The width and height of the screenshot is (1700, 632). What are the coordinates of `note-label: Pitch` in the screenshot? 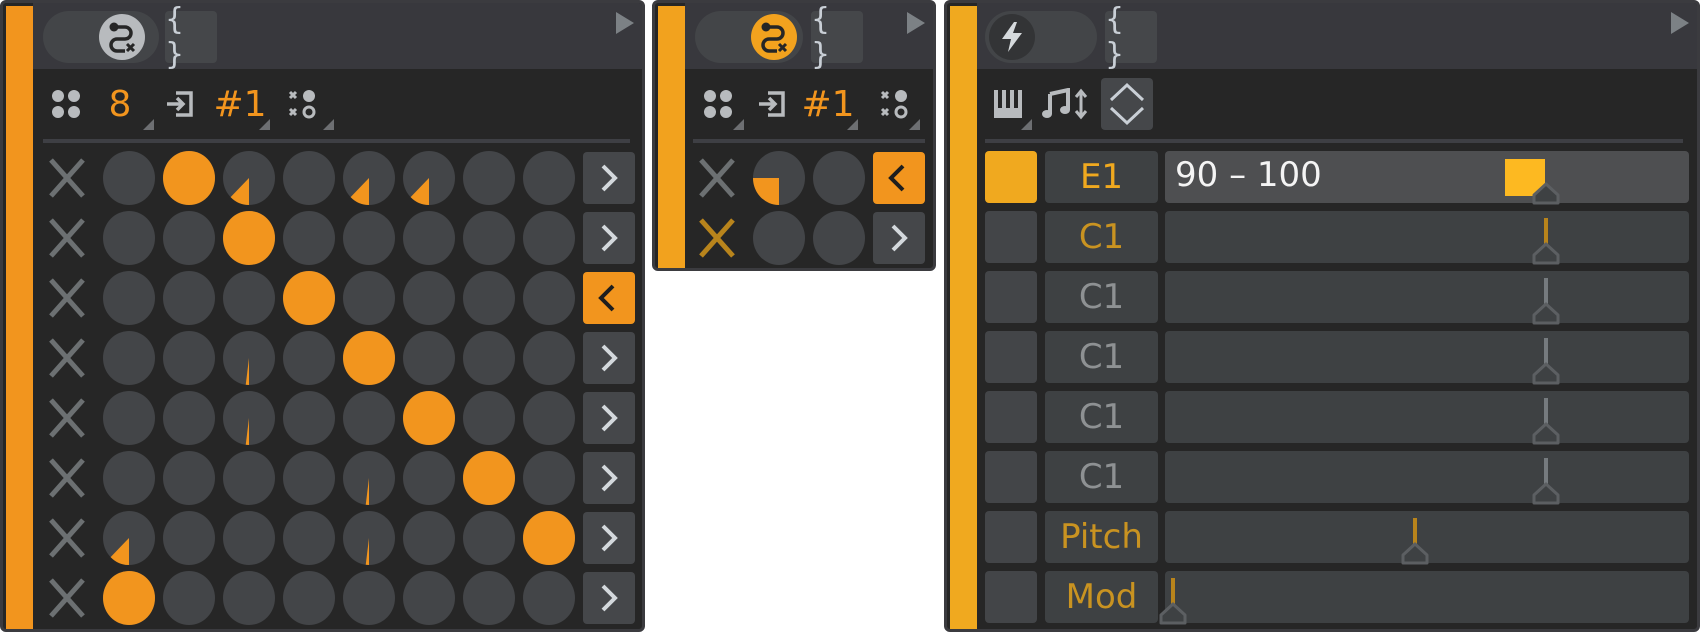 It's located at (1101, 537).